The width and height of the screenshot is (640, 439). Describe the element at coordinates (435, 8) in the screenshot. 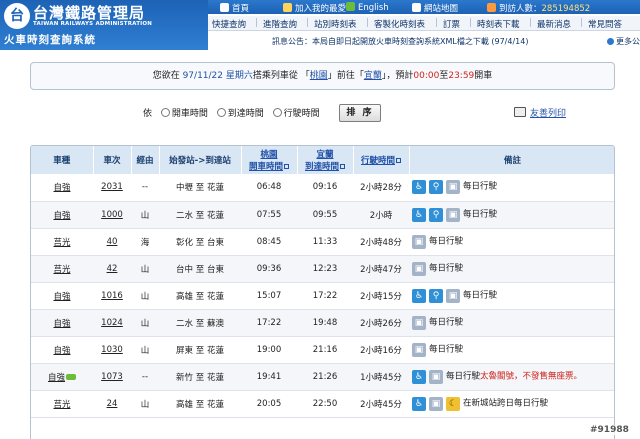

I see `sitemap-link: 網站地圖` at that location.